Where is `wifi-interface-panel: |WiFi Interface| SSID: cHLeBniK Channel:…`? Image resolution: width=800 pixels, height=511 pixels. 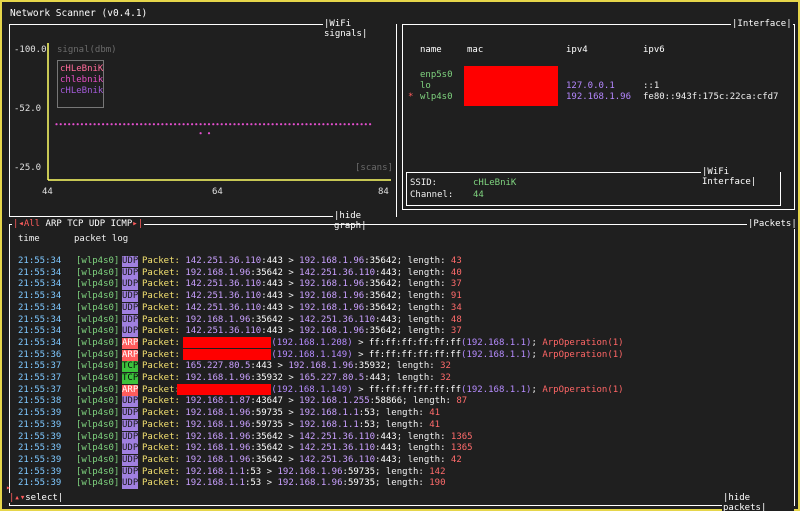
wifi-interface-panel: |WiFi Interface| SSID: cHLeBniK Channel:… is located at coordinates (593, 186).